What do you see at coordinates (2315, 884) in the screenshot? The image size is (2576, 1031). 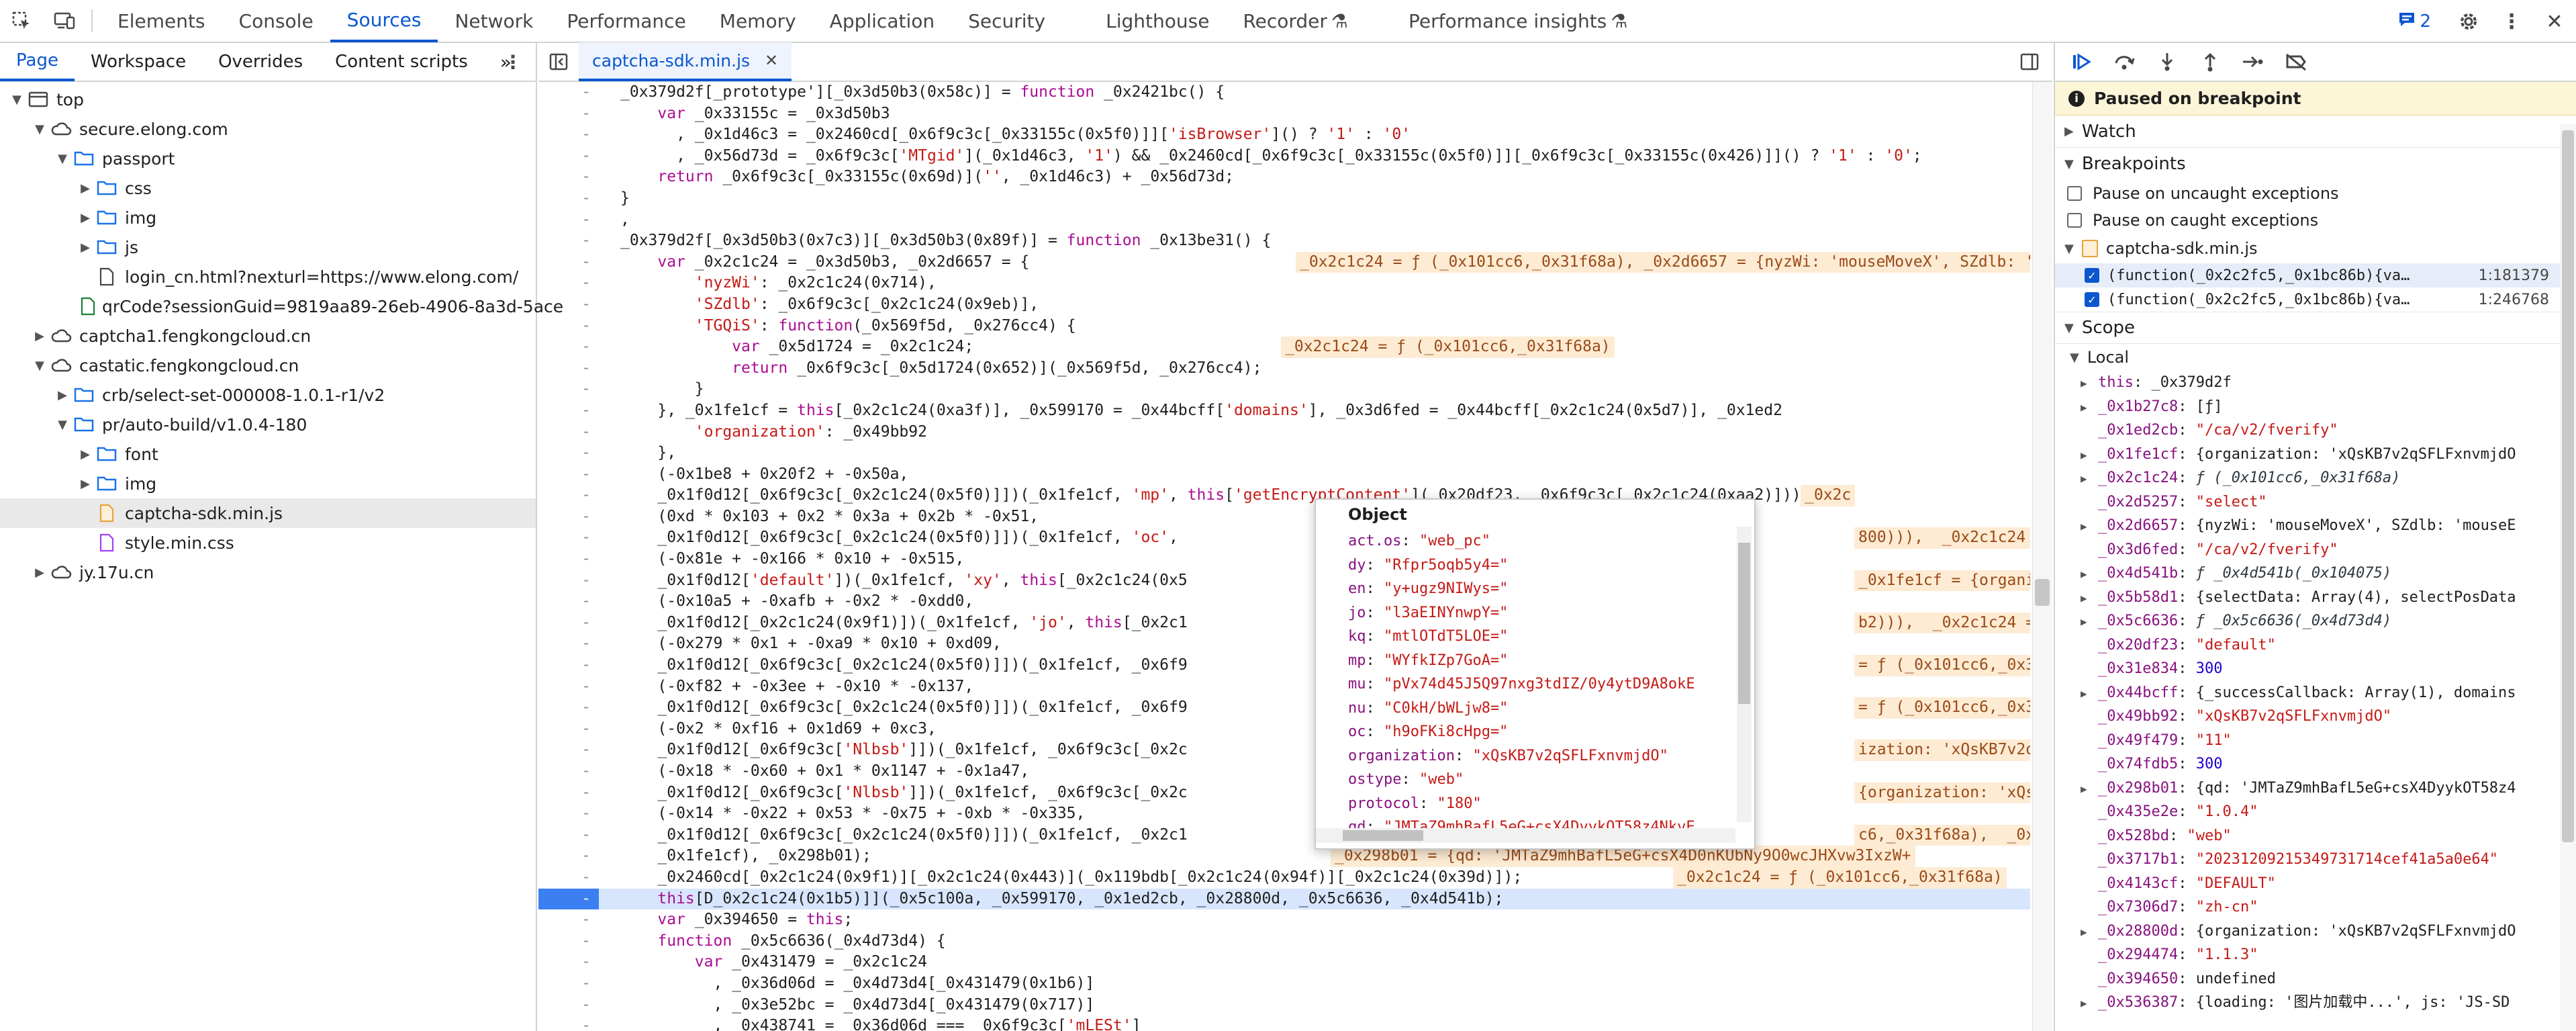 I see `scope-variable: _0x4143cf: "DEFAULT"` at bounding box center [2315, 884].